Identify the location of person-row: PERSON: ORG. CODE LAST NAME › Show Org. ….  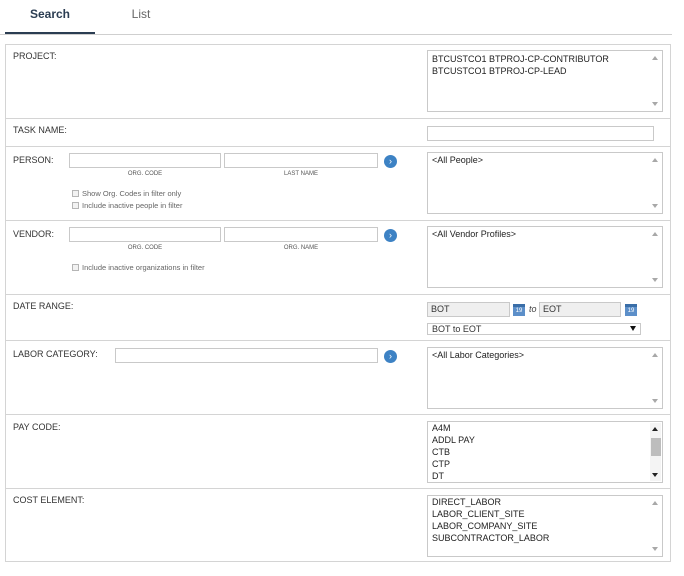
(338, 184).